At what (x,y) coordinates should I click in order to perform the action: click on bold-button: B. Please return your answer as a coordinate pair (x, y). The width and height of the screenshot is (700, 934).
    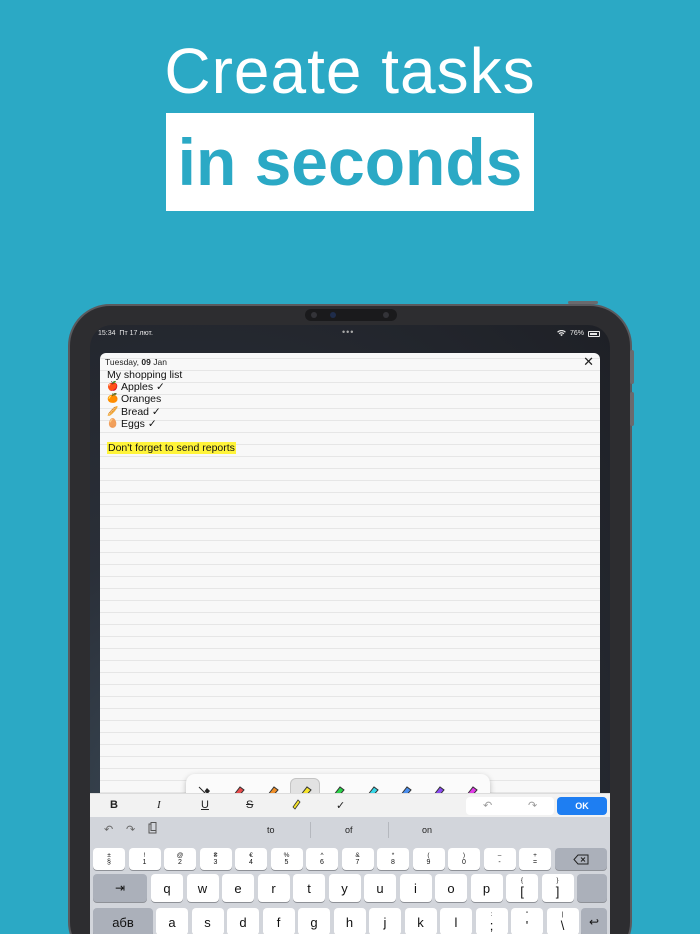
    Looking at the image, I should click on (114, 805).